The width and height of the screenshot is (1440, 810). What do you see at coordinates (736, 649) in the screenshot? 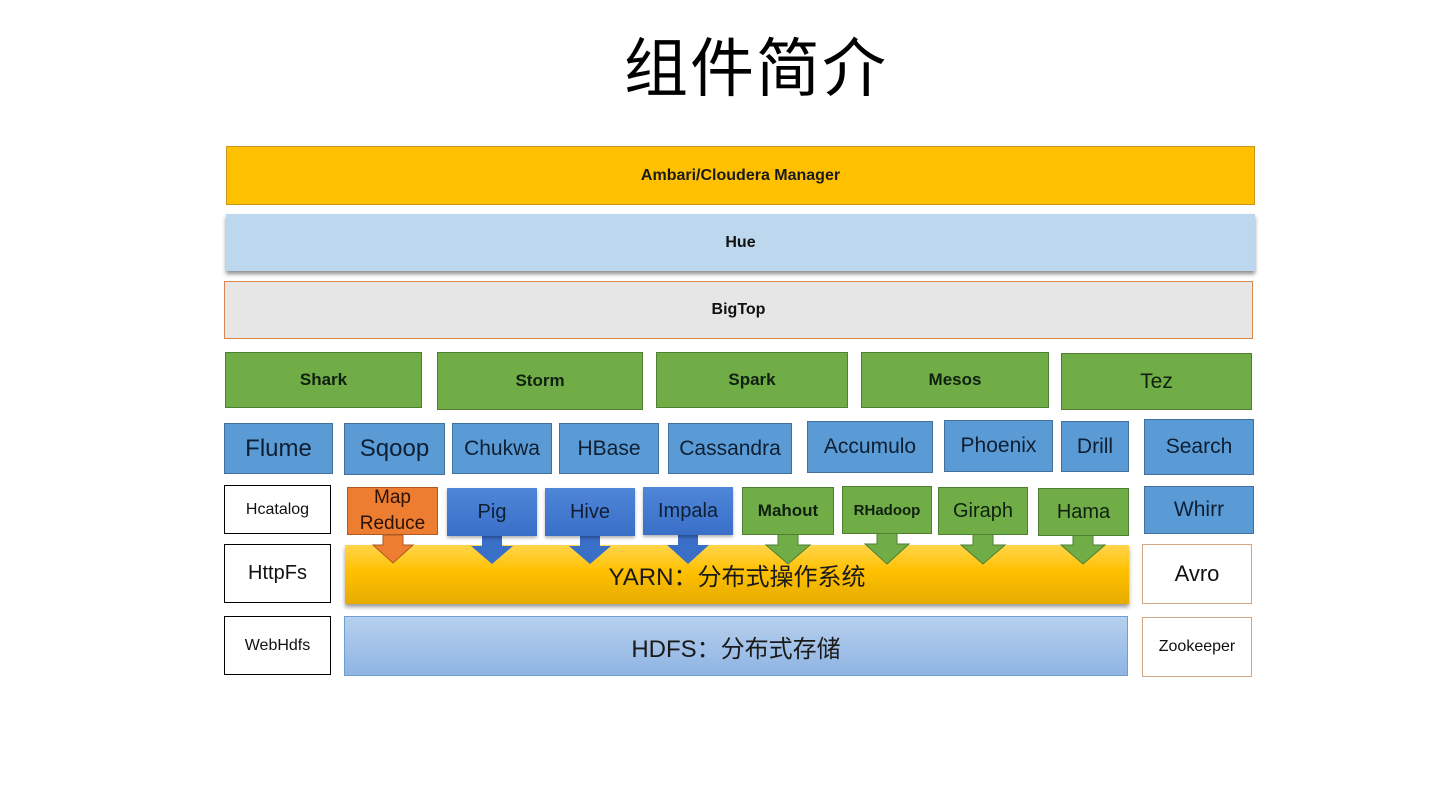
I see `hdfs-label: HDFS：分布式存储` at bounding box center [736, 649].